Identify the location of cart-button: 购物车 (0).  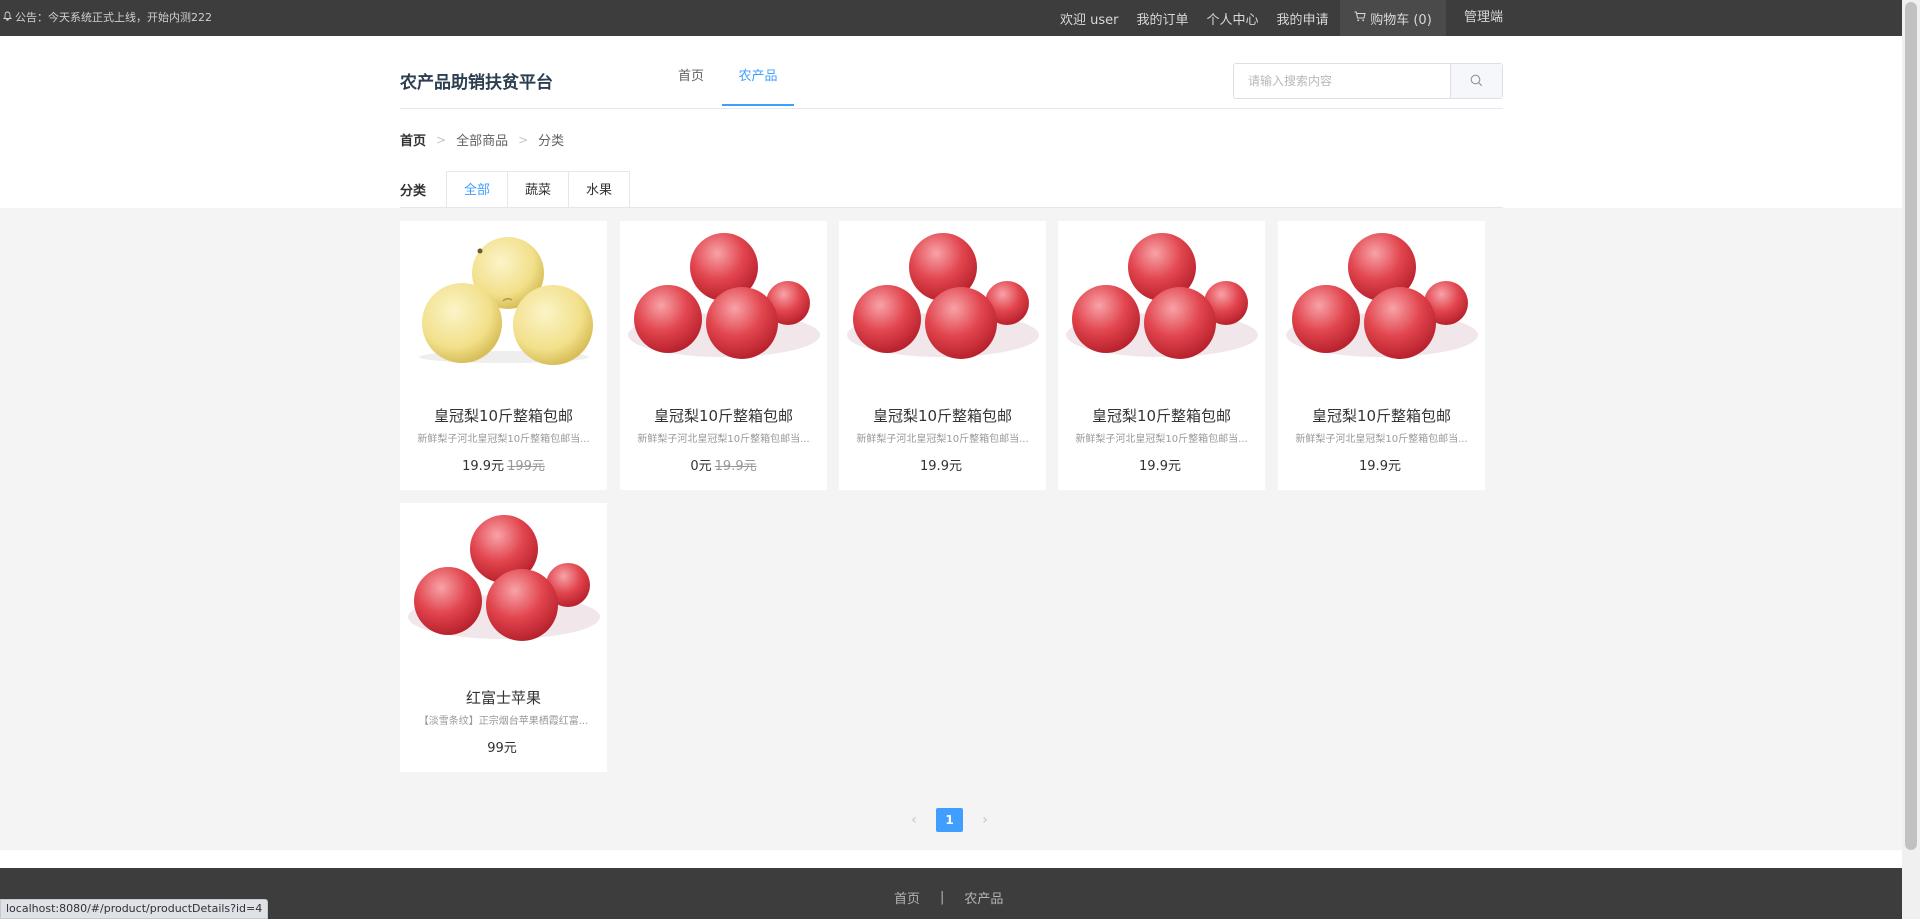
(1393, 18).